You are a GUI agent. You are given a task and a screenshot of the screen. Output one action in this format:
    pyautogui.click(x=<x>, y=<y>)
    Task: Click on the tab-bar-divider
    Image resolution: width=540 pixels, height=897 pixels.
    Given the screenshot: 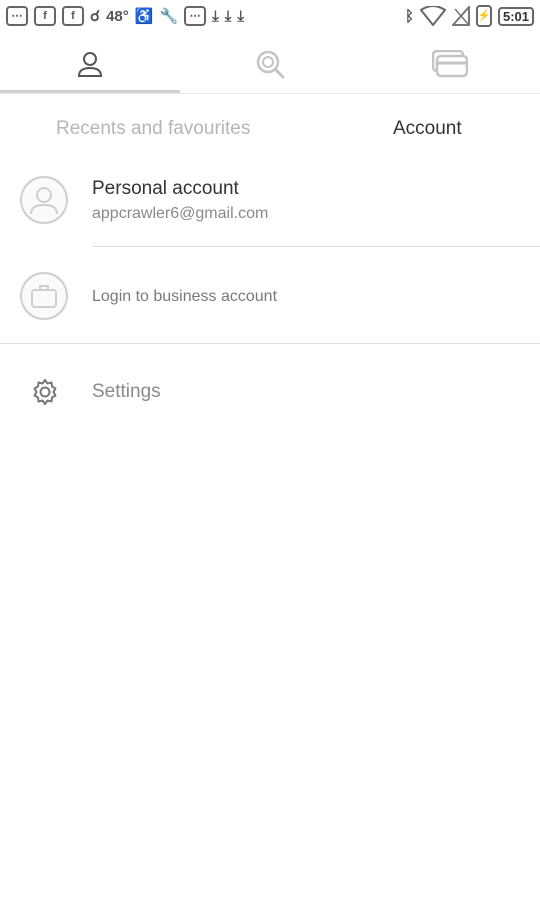 What is the action you would take?
    pyautogui.click(x=270, y=93)
    